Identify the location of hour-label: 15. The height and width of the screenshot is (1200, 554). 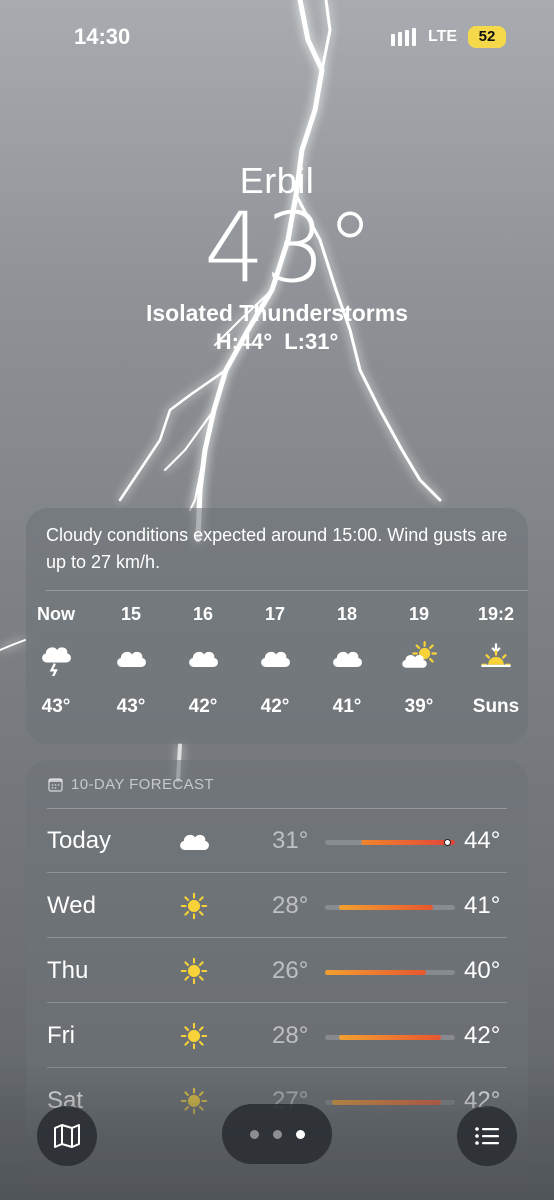
(131, 614).